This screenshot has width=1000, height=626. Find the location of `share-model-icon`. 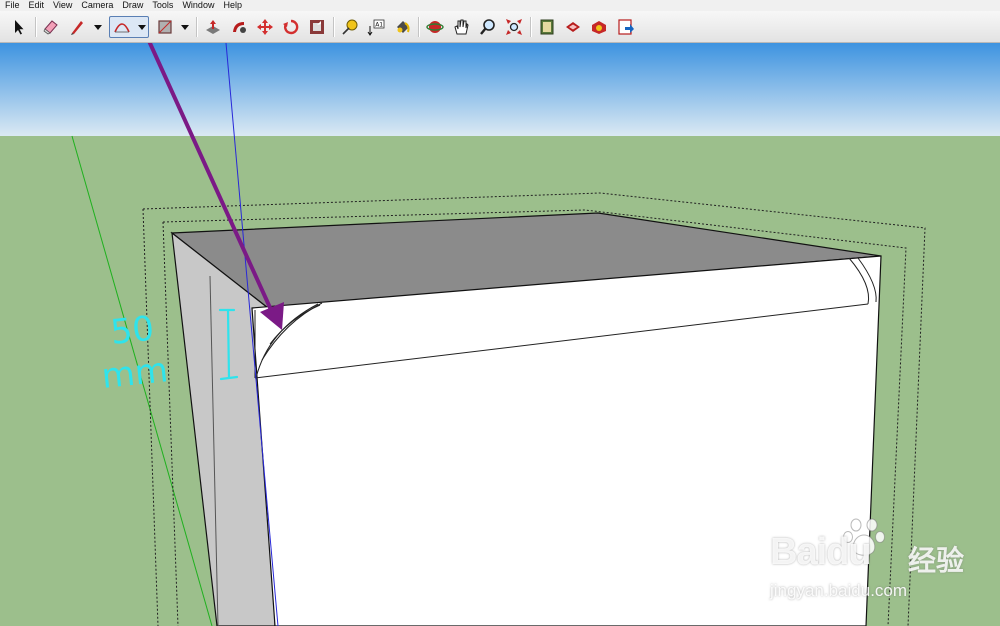

share-model-icon is located at coordinates (573, 27).